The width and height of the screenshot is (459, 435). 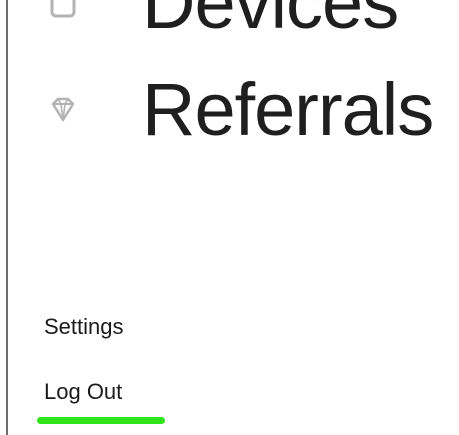 What do you see at coordinates (63, 13) in the screenshot?
I see `device-icon` at bounding box center [63, 13].